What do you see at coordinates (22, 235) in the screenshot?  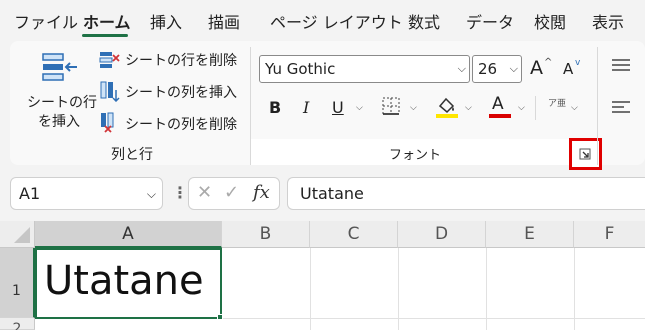 I see `select-all-icon` at bounding box center [22, 235].